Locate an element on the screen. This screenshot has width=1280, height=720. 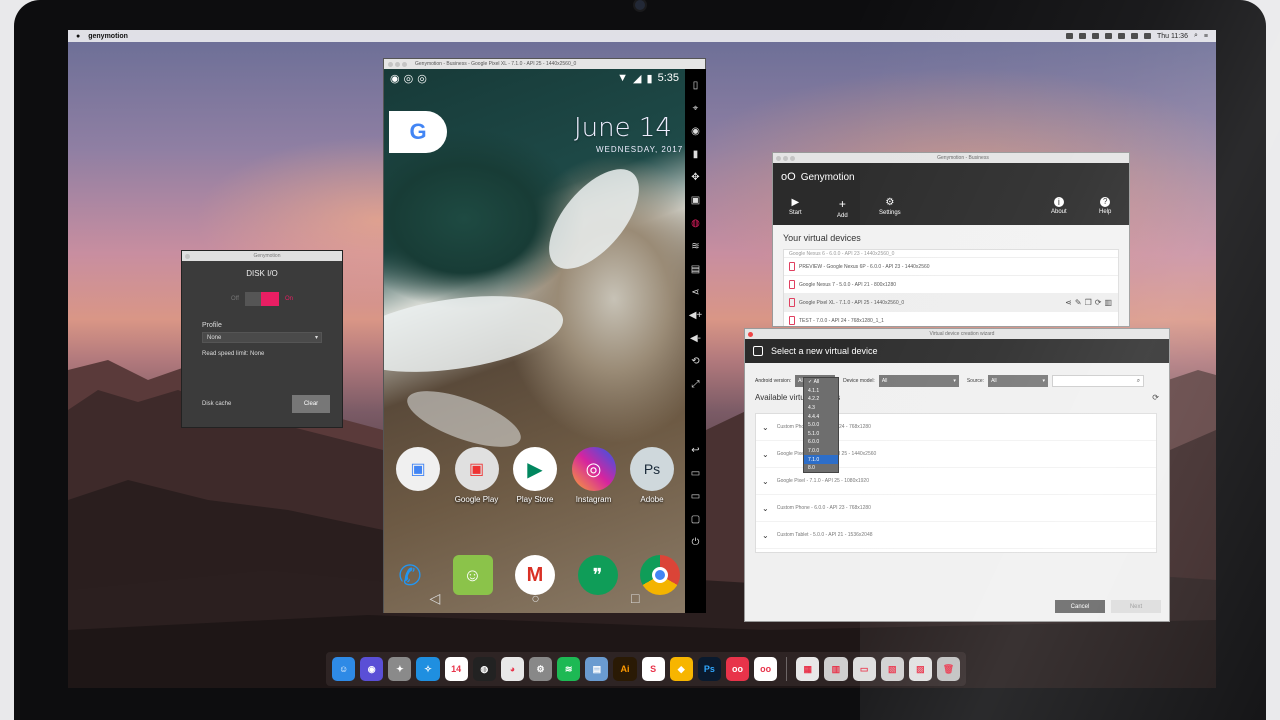
trash-icon: ▥ is located at coordinates (1108, 302).